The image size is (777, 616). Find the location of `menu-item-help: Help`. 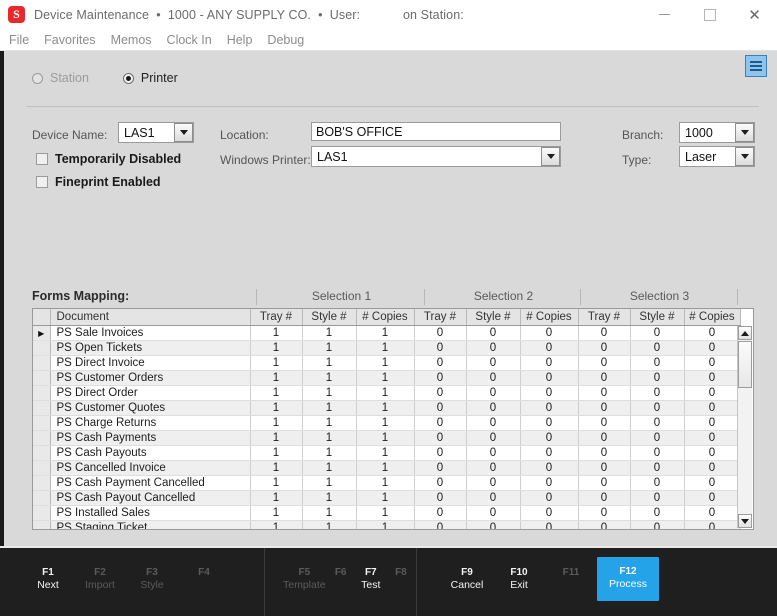

menu-item-help: Help is located at coordinates (240, 40).